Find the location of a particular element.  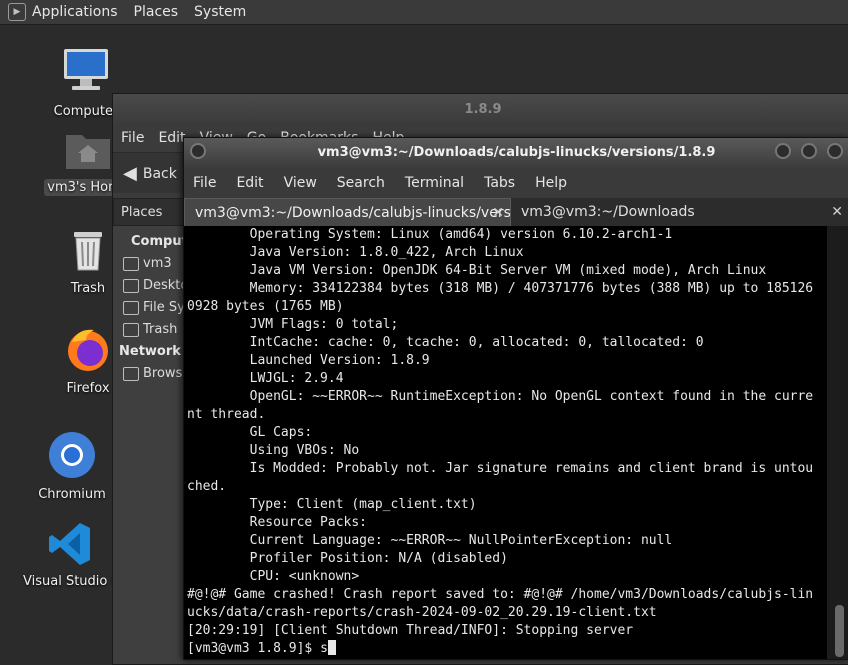

applications-menu: Applications is located at coordinates (75, 12).